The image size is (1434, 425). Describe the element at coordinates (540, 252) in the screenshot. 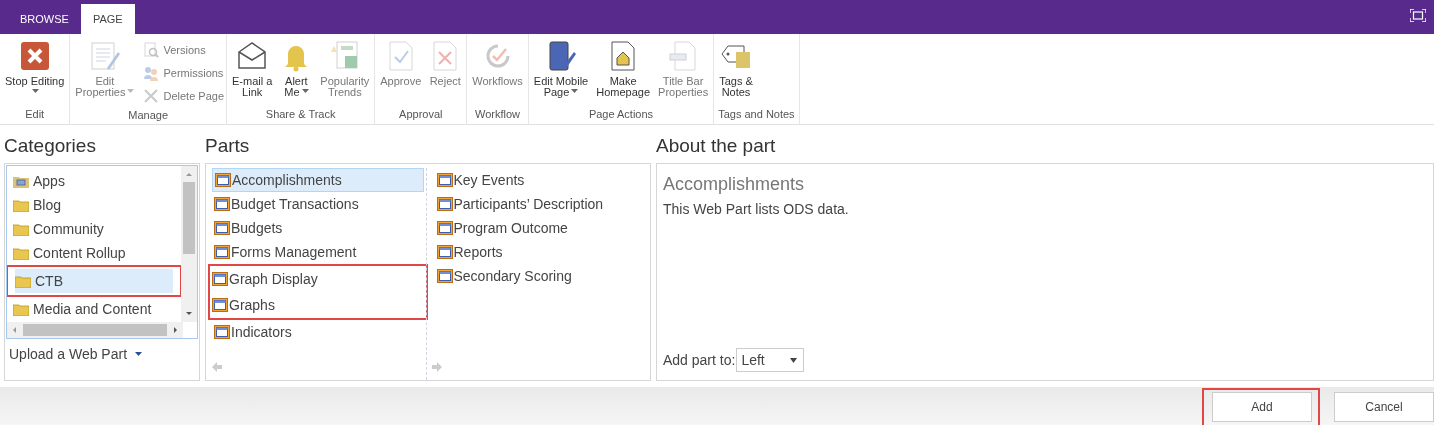

I see `part-item: Reports` at that location.